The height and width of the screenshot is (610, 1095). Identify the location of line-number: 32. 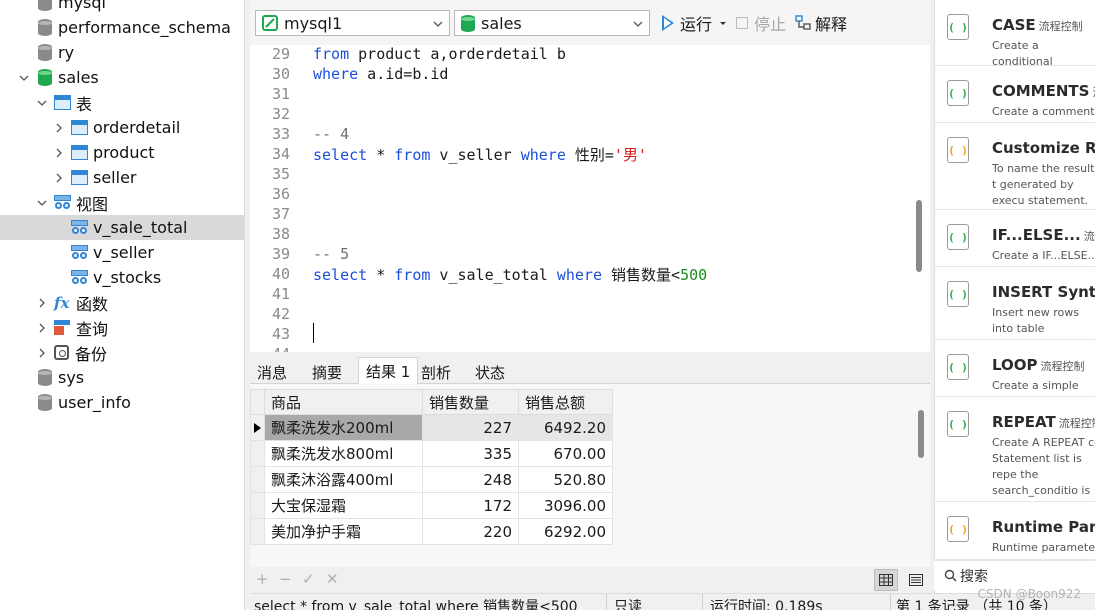
(280, 114).